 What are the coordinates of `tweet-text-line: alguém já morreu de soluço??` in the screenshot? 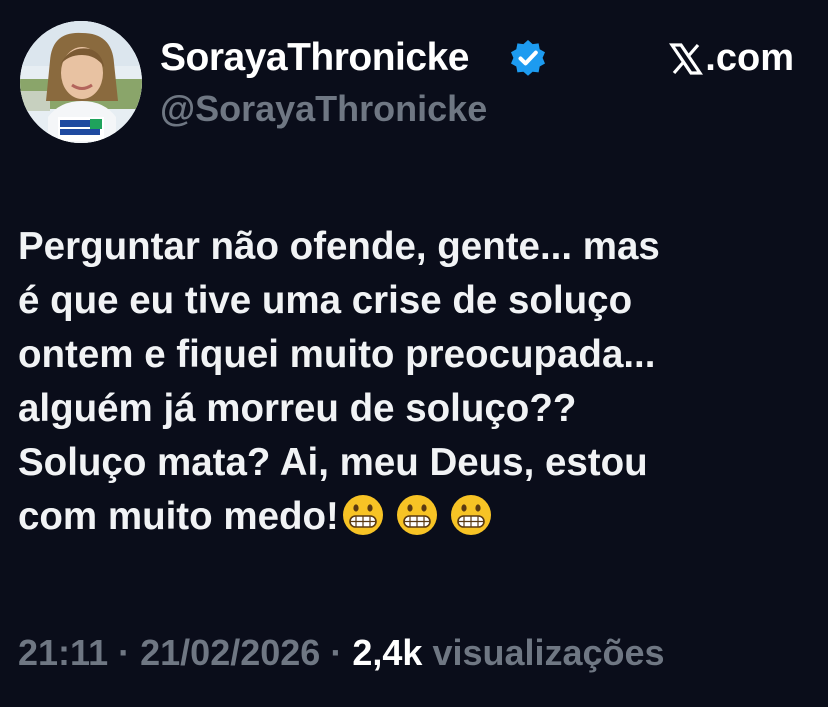 It's located at (297, 408).